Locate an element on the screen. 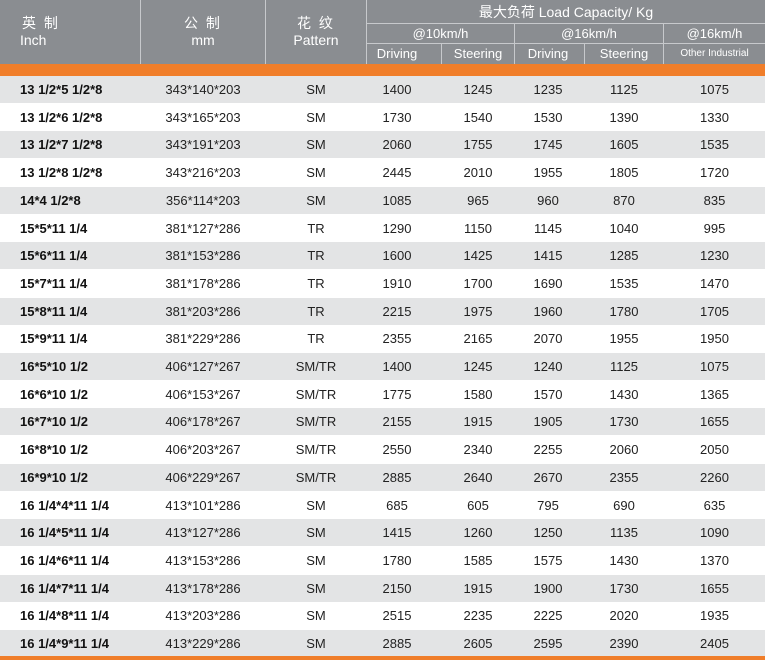 The height and width of the screenshot is (660, 765). cell-other-industrial: 635 is located at coordinates (714, 505).